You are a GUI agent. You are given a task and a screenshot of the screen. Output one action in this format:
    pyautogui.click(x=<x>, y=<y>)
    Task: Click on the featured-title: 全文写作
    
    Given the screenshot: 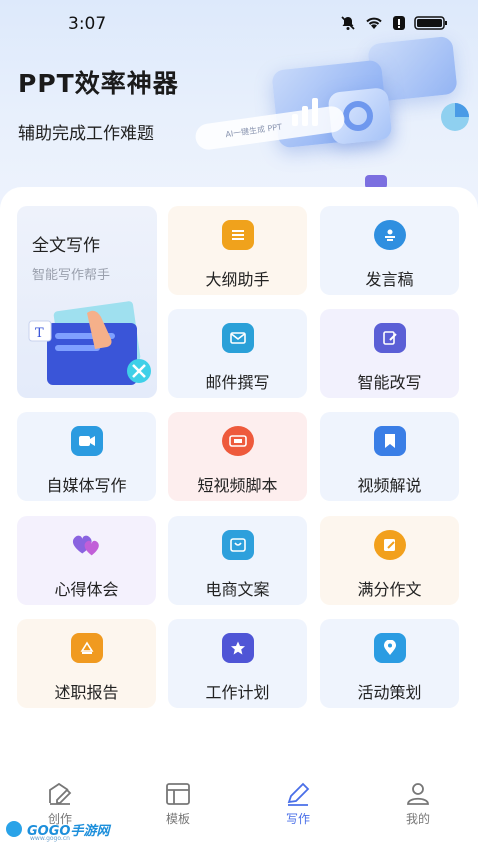 What is the action you would take?
    pyautogui.click(x=66, y=246)
    